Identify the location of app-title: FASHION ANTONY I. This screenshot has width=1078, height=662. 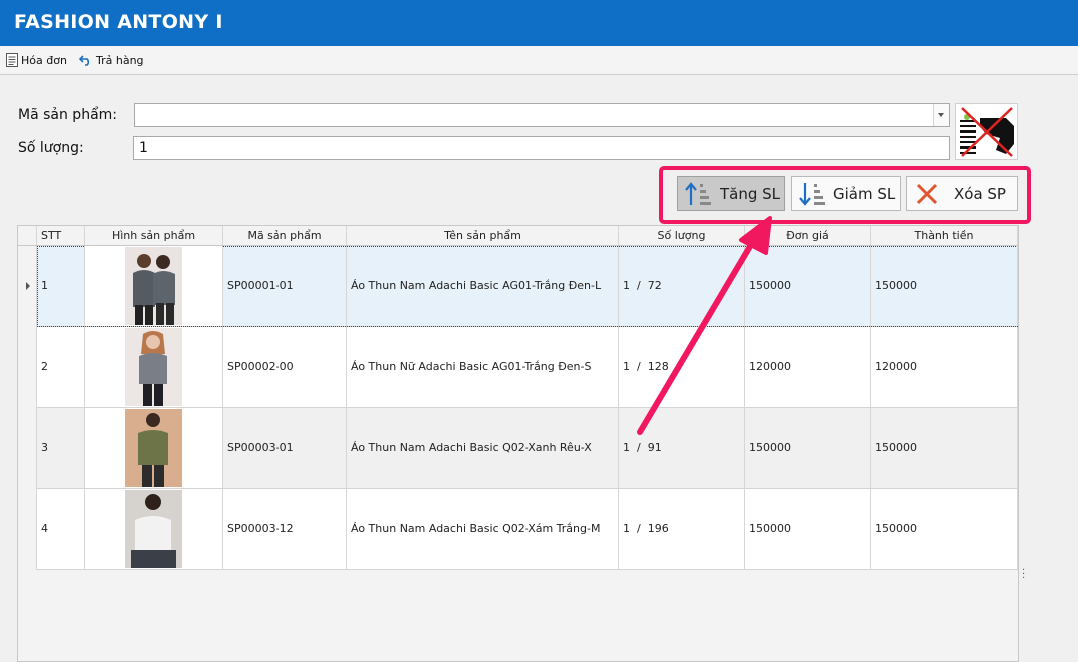
(118, 22).